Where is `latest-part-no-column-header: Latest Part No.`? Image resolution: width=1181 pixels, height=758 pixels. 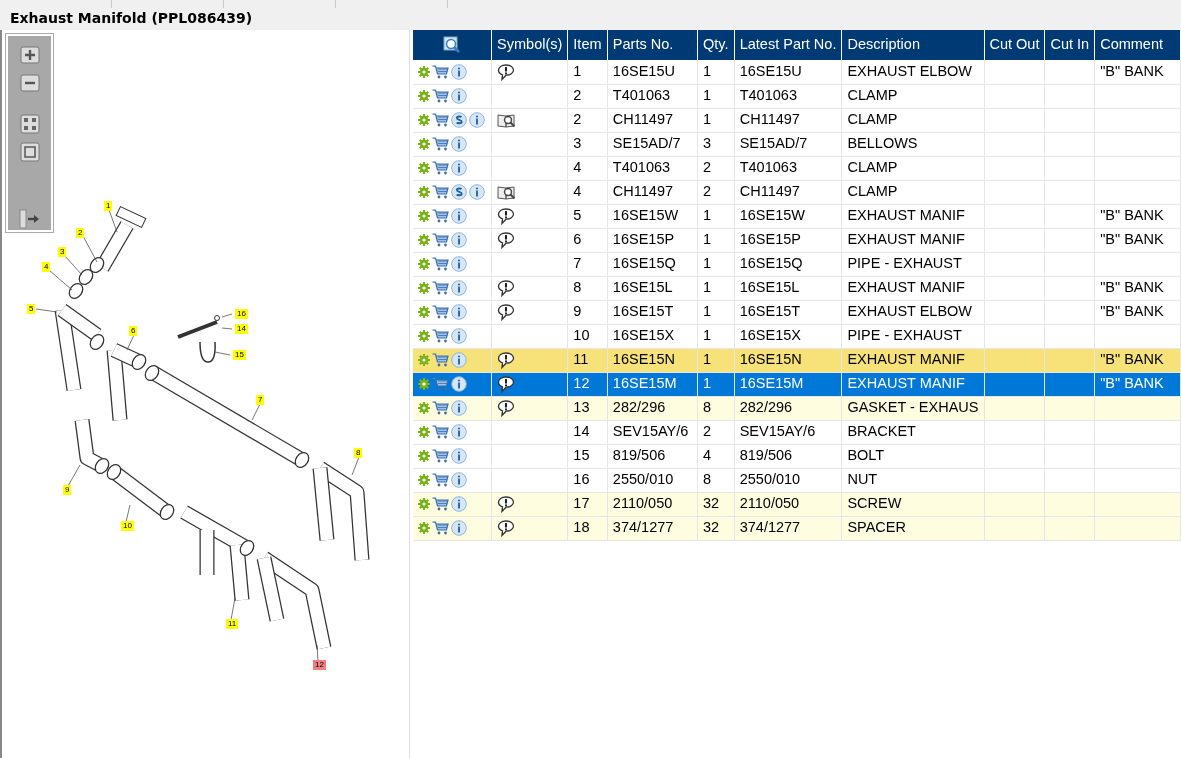 latest-part-no-column-header: Latest Part No. is located at coordinates (788, 45).